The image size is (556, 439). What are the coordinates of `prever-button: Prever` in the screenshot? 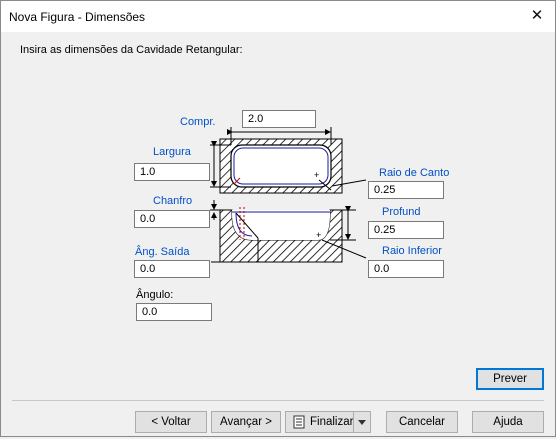 It's located at (510, 379).